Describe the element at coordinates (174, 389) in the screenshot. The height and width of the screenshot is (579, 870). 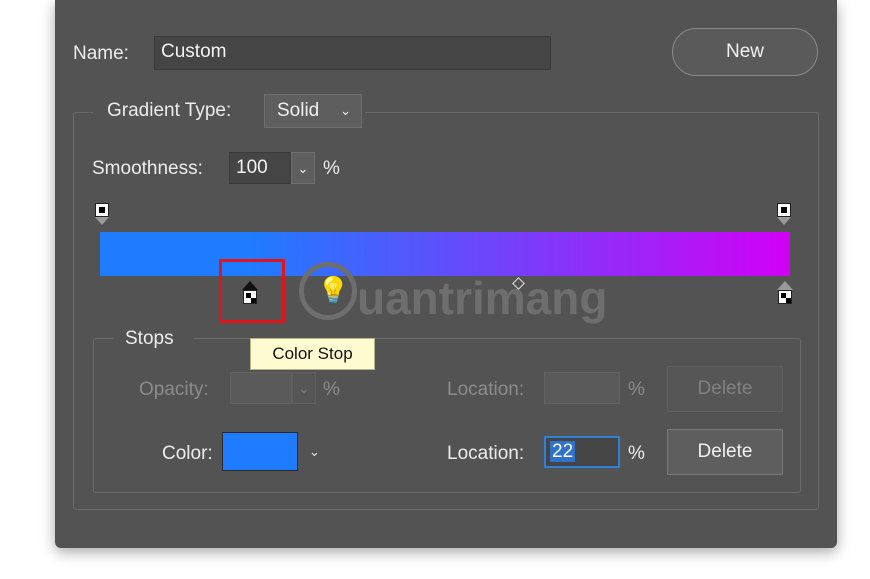
I see `opacity-label: Opacity:` at that location.